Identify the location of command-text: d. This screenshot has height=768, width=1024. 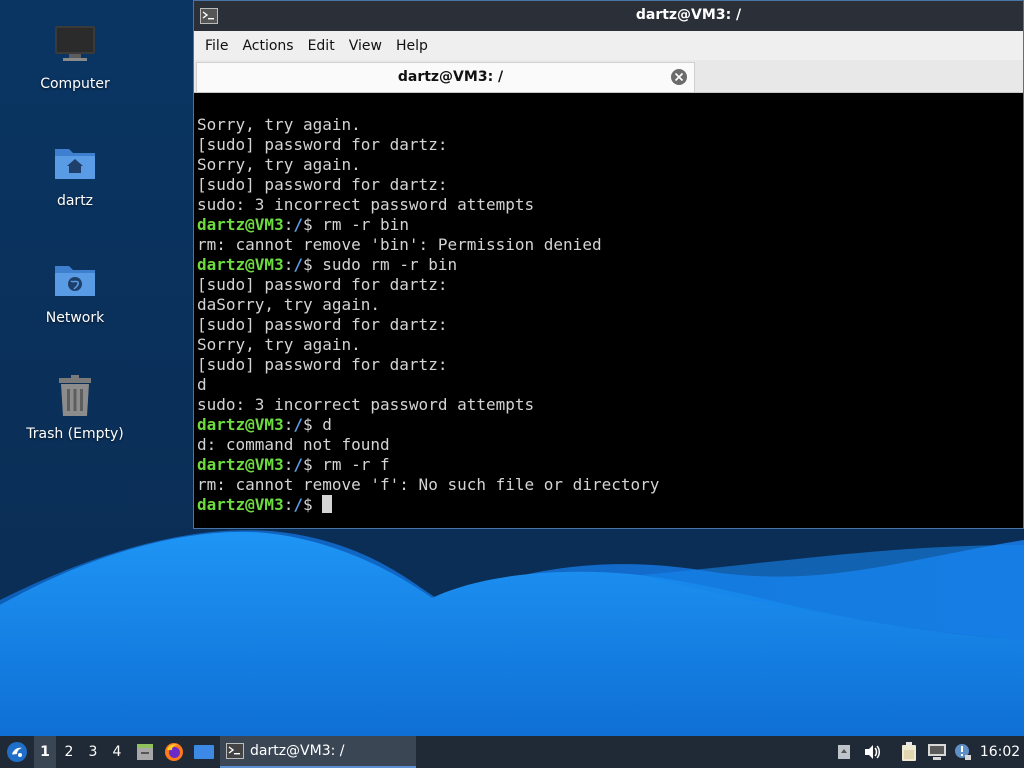
(327, 424).